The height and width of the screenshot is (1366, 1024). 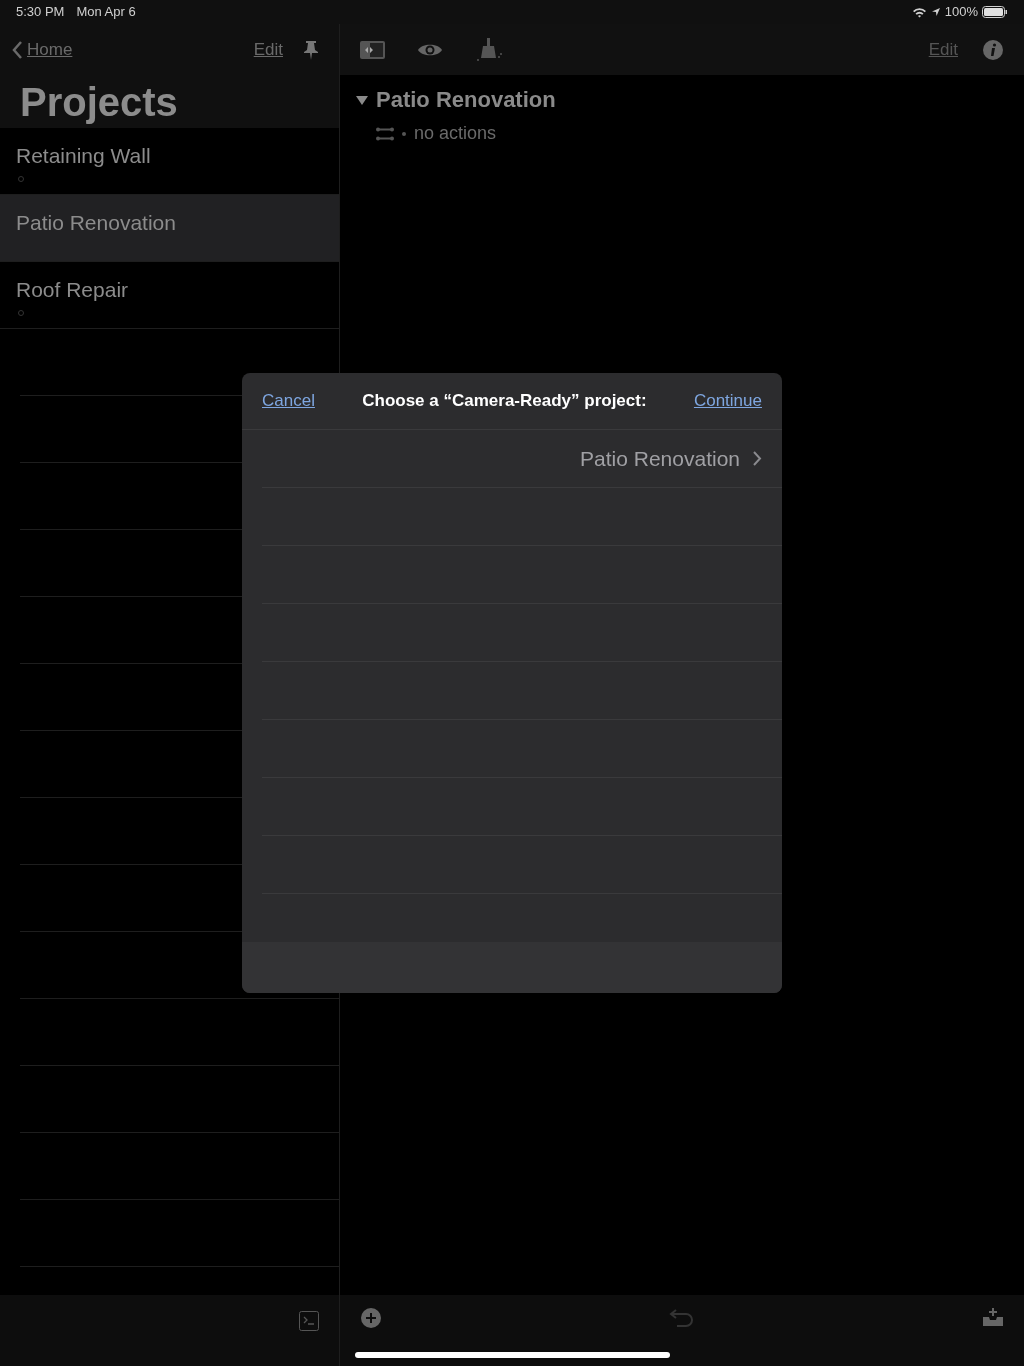 I want to click on battery-percent: 100%, so click(x=961, y=12).